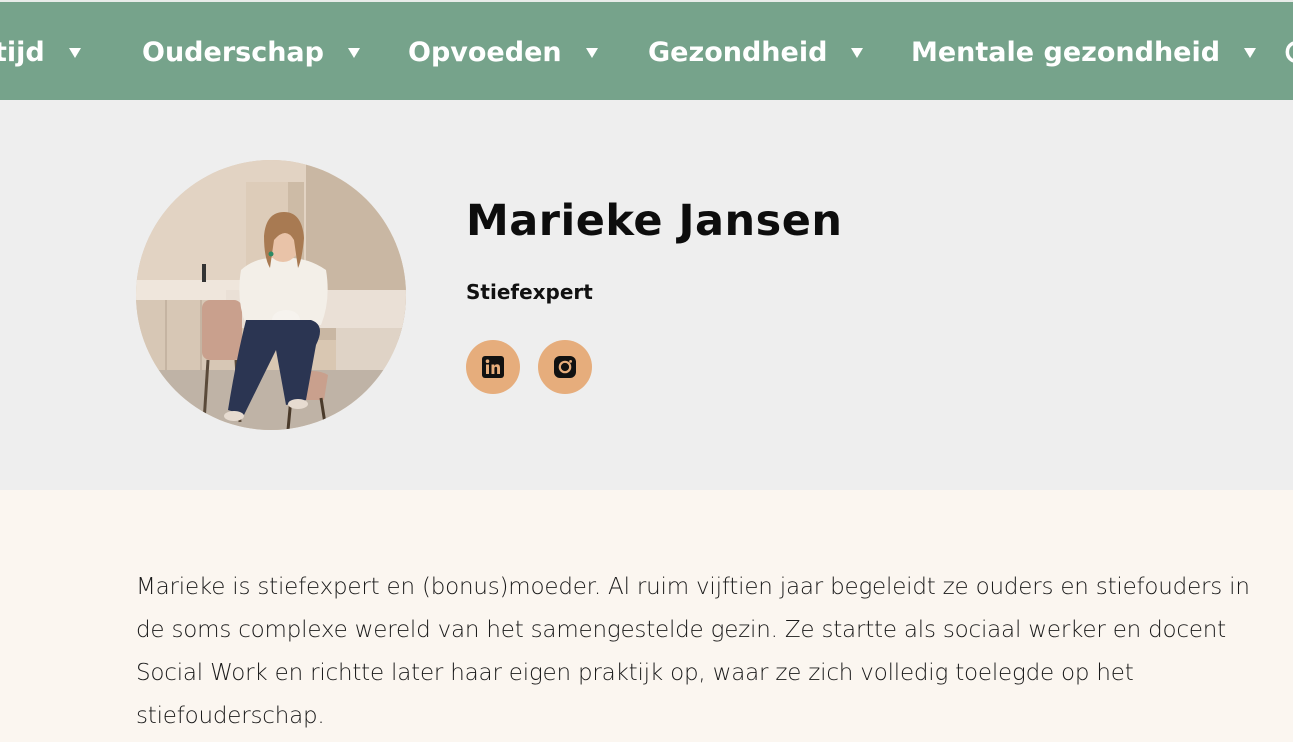 The height and width of the screenshot is (742, 1293). I want to click on nav-item-label: Mentale gezondheid, so click(1066, 52).